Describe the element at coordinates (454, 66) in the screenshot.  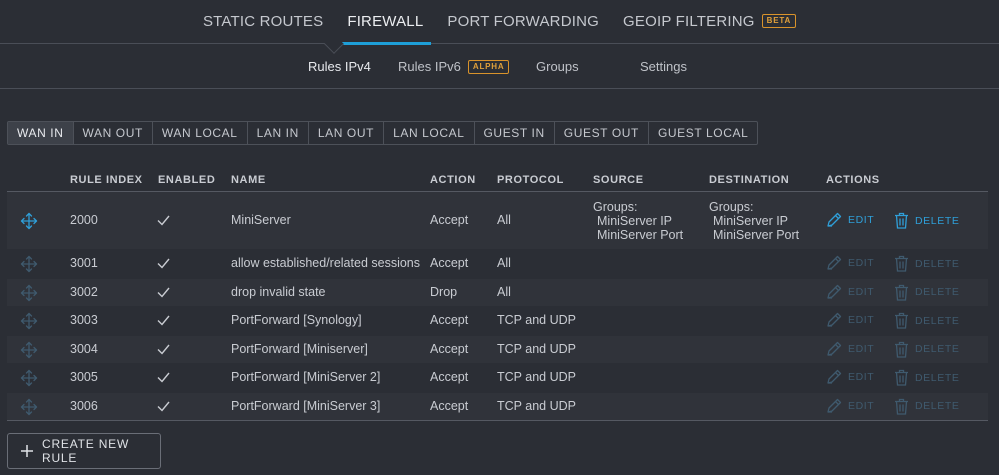
I see `subtab-rules-ipv6: Rules IPv6 ALPHA` at that location.